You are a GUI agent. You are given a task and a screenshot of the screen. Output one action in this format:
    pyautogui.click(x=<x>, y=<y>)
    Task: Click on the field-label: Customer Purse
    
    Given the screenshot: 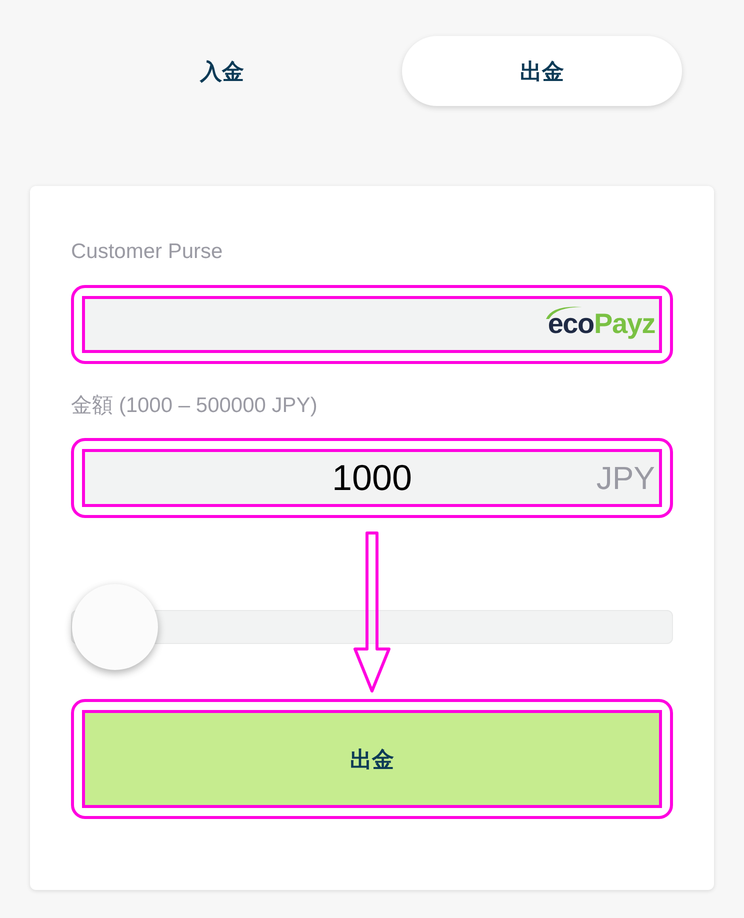 What is the action you would take?
    pyautogui.click(x=147, y=252)
    